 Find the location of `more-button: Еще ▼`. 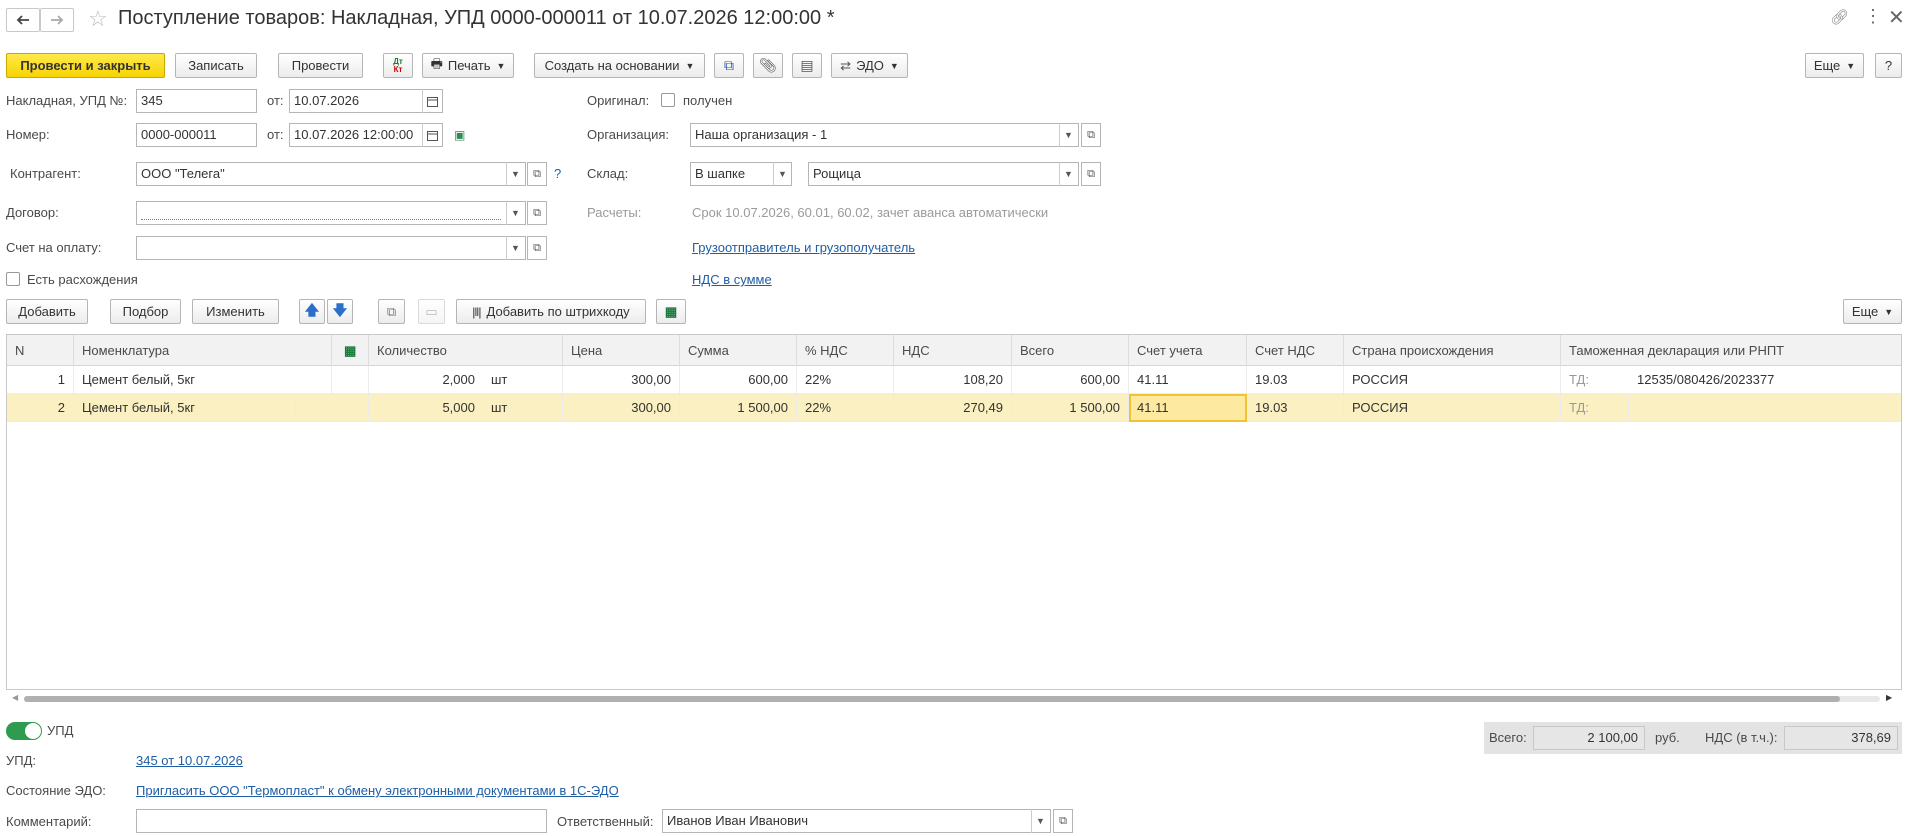

more-button: Еще ▼ is located at coordinates (1834, 65).